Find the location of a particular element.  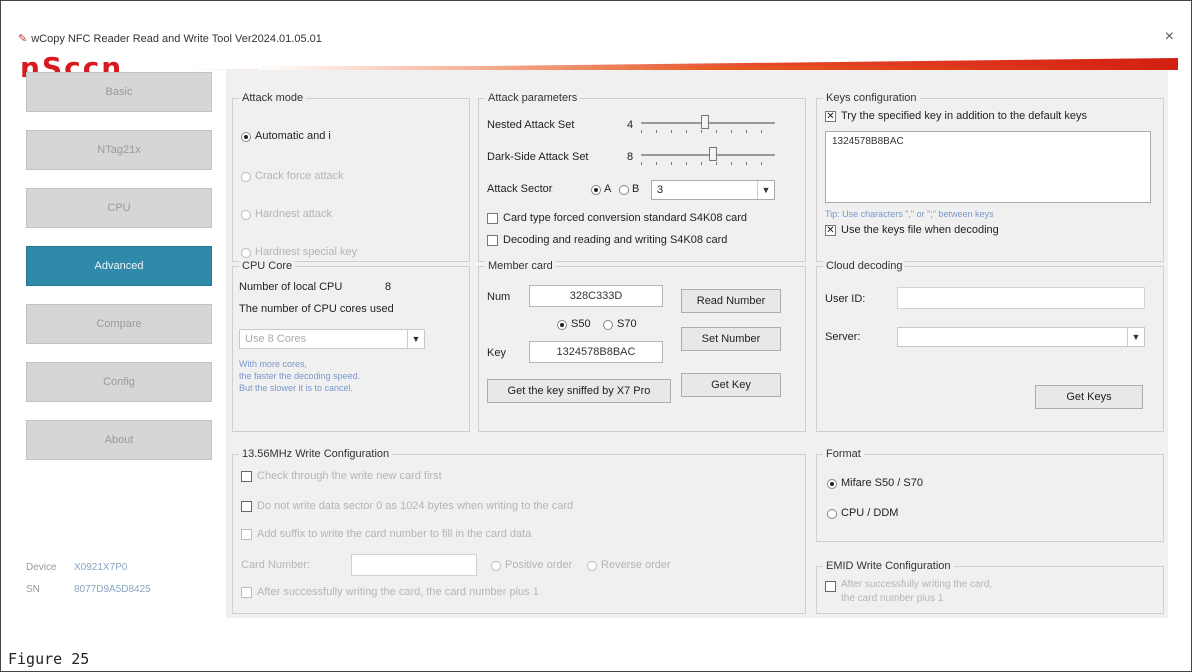

sn-label: SN is located at coordinates (33, 589).